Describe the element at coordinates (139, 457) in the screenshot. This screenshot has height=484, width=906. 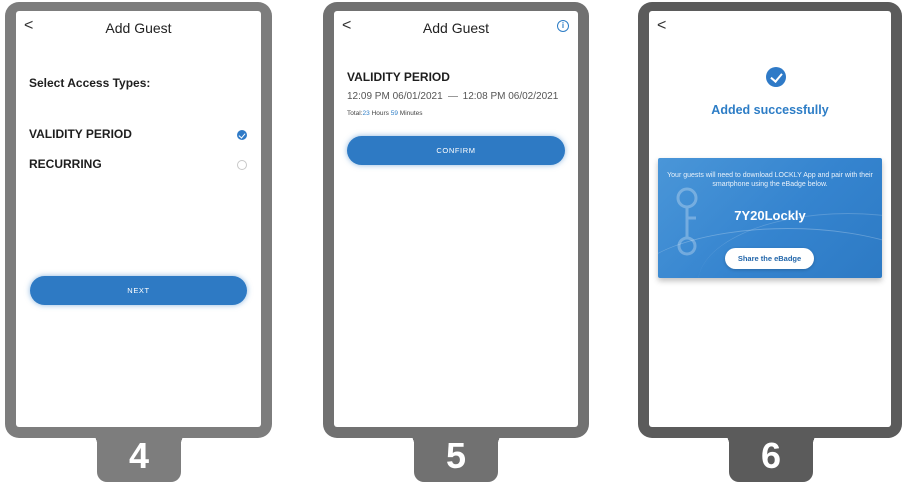
I see `step-number-4: 4` at that location.